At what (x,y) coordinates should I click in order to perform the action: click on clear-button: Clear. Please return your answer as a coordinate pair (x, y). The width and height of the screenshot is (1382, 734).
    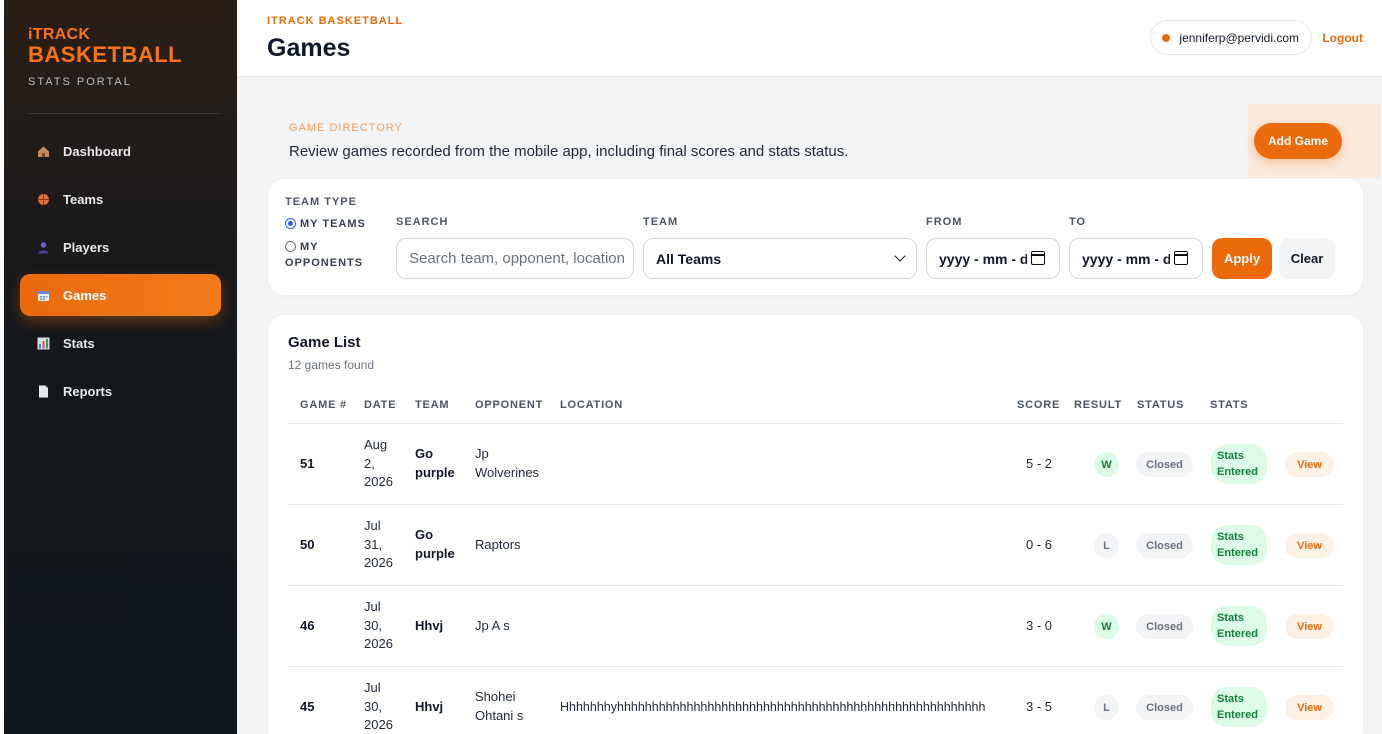
    Looking at the image, I should click on (1307, 258).